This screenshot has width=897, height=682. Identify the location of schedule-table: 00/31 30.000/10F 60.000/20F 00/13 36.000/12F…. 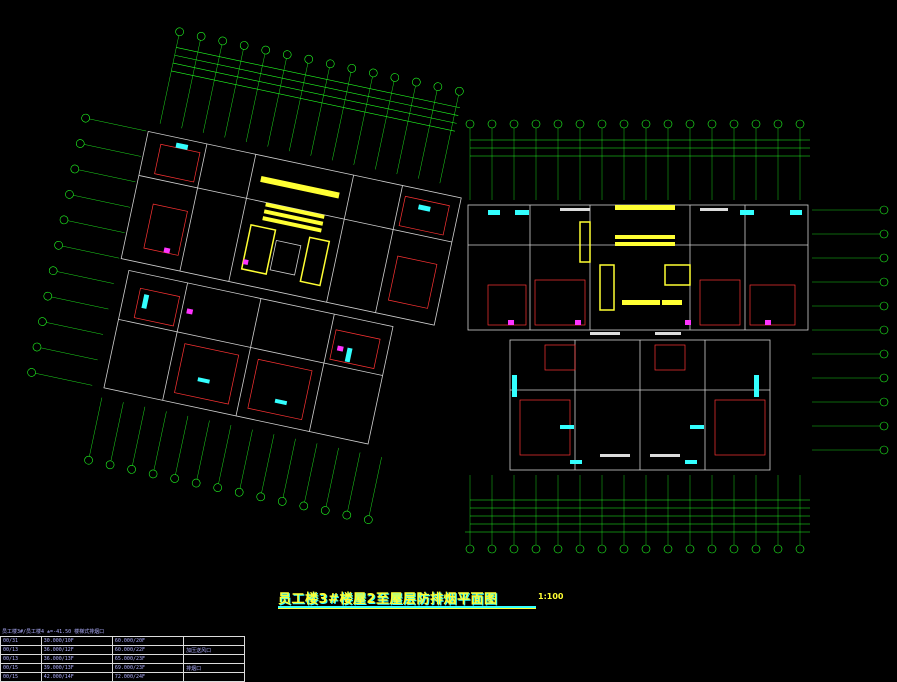
(122, 659).